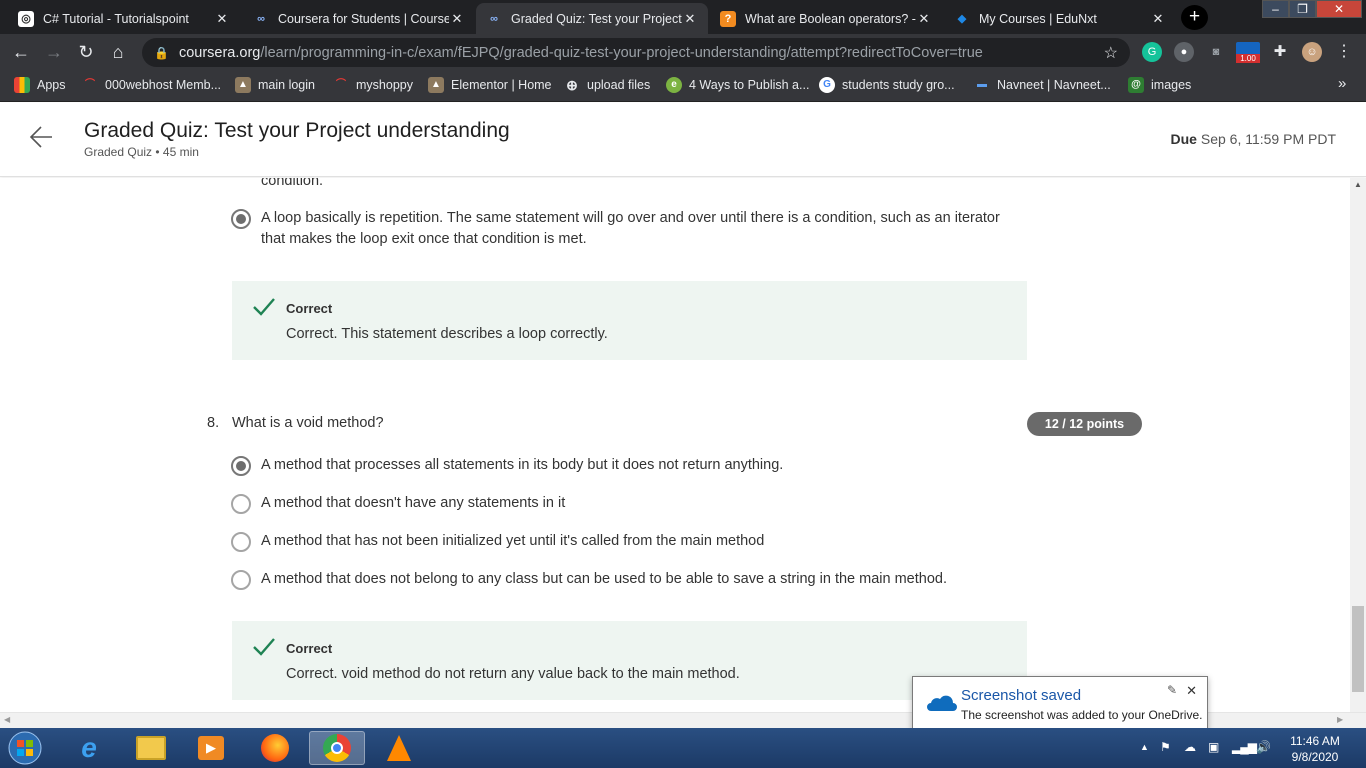 The width and height of the screenshot is (1366, 768). I want to click on signal-strength-icon: ▂▄▆, so click(1244, 747).